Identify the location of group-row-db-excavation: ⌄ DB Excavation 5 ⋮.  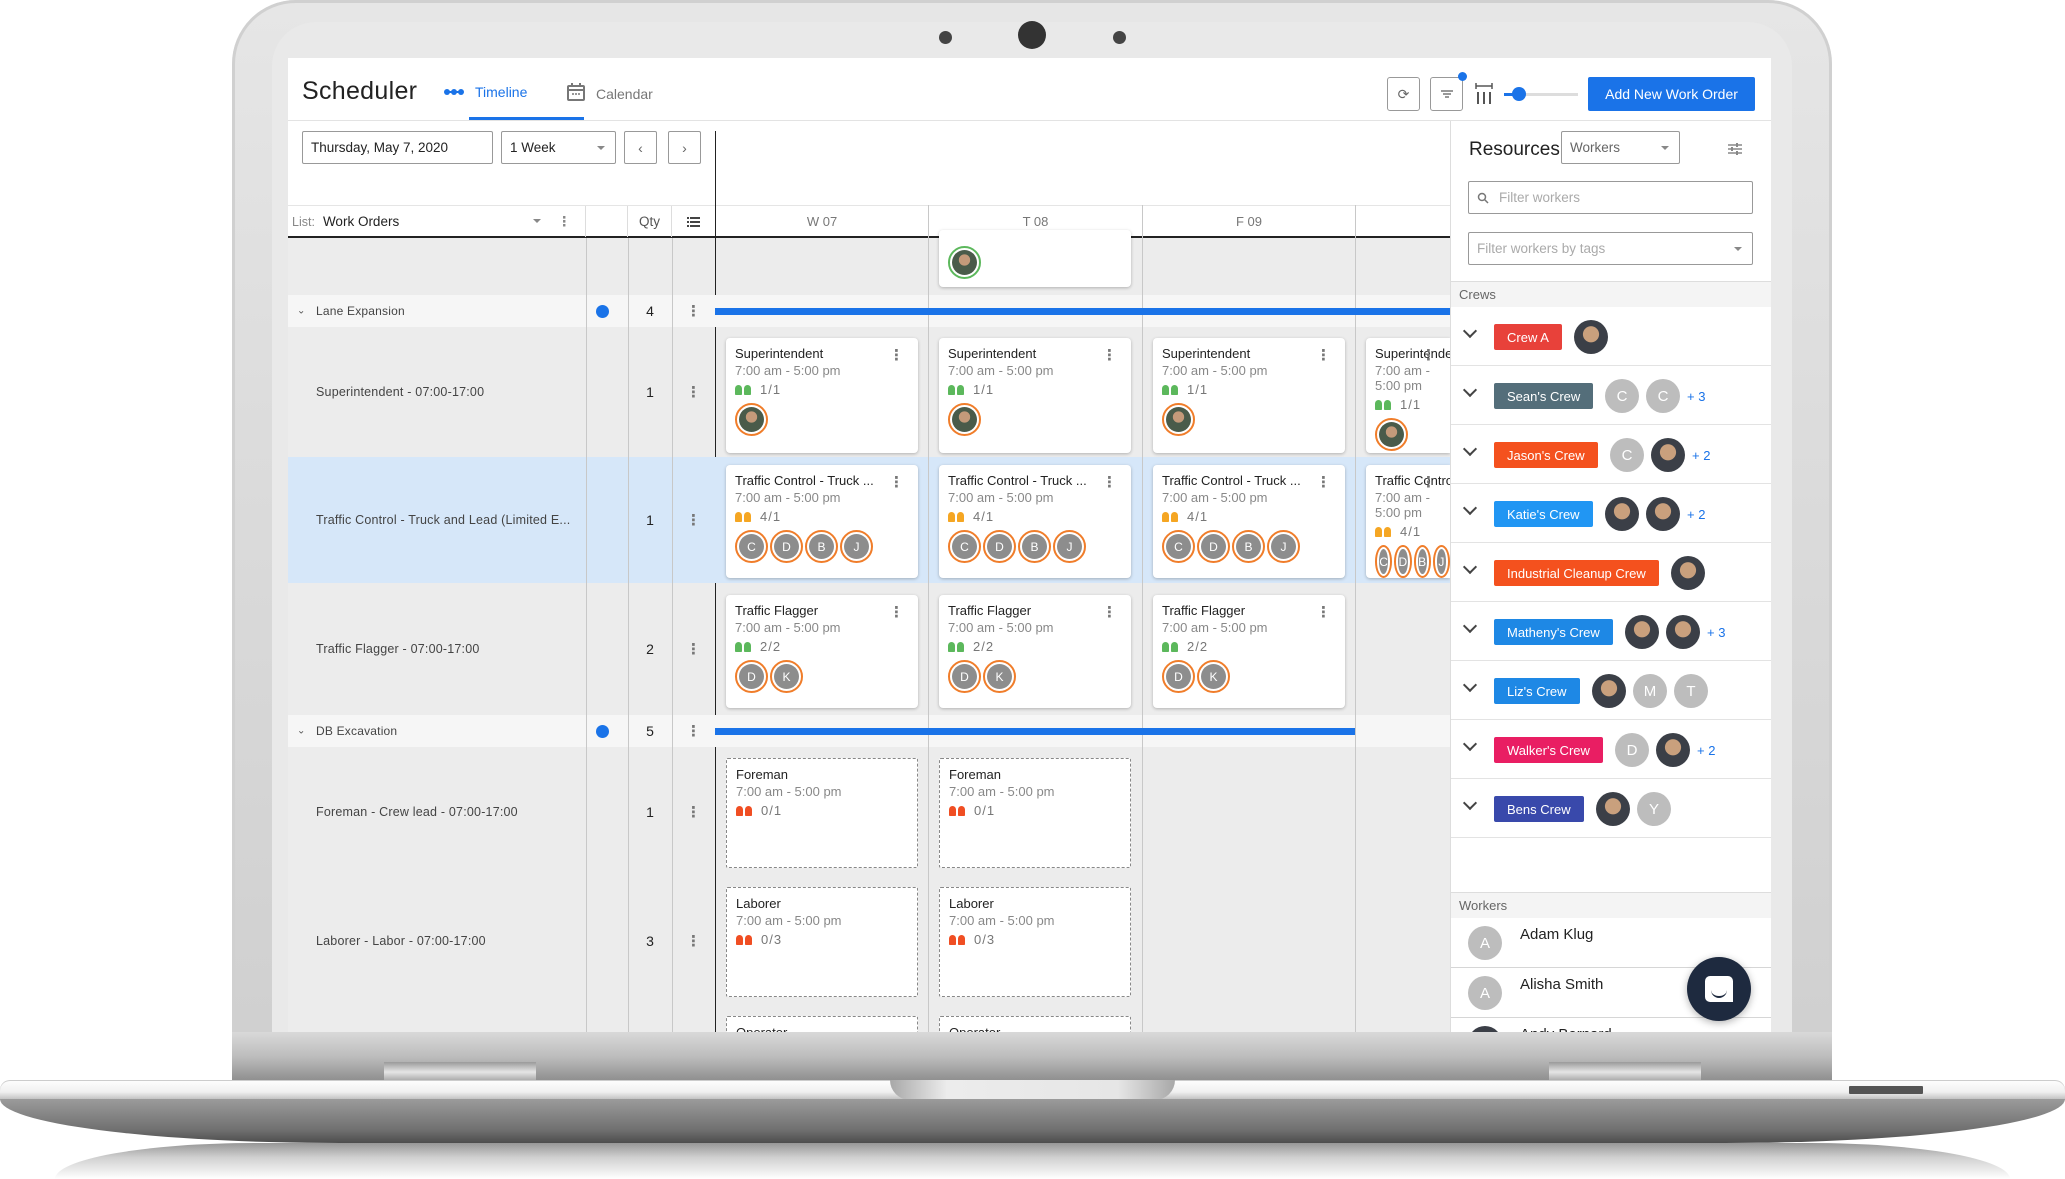
(501, 731).